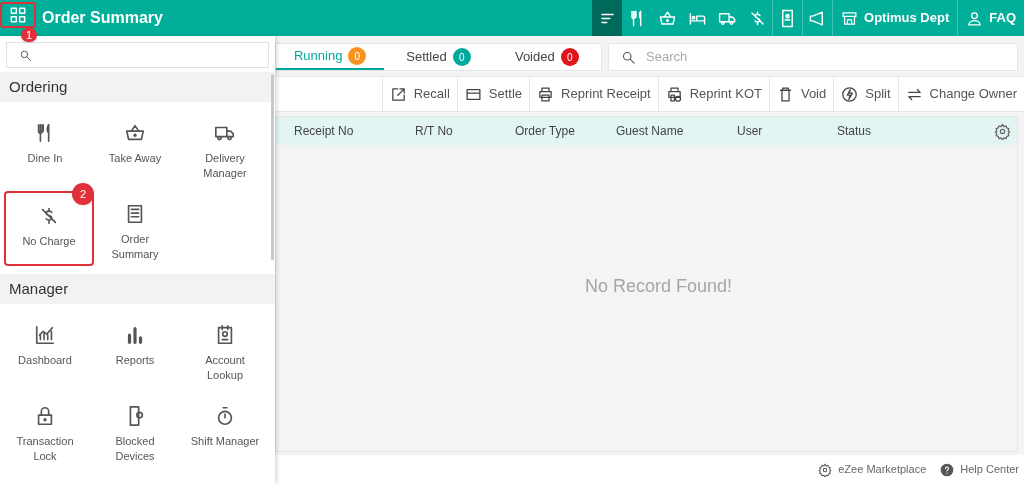 The image size is (1024, 484). Describe the element at coordinates (324, 131) in the screenshot. I see `column-header: Receipt No` at that location.